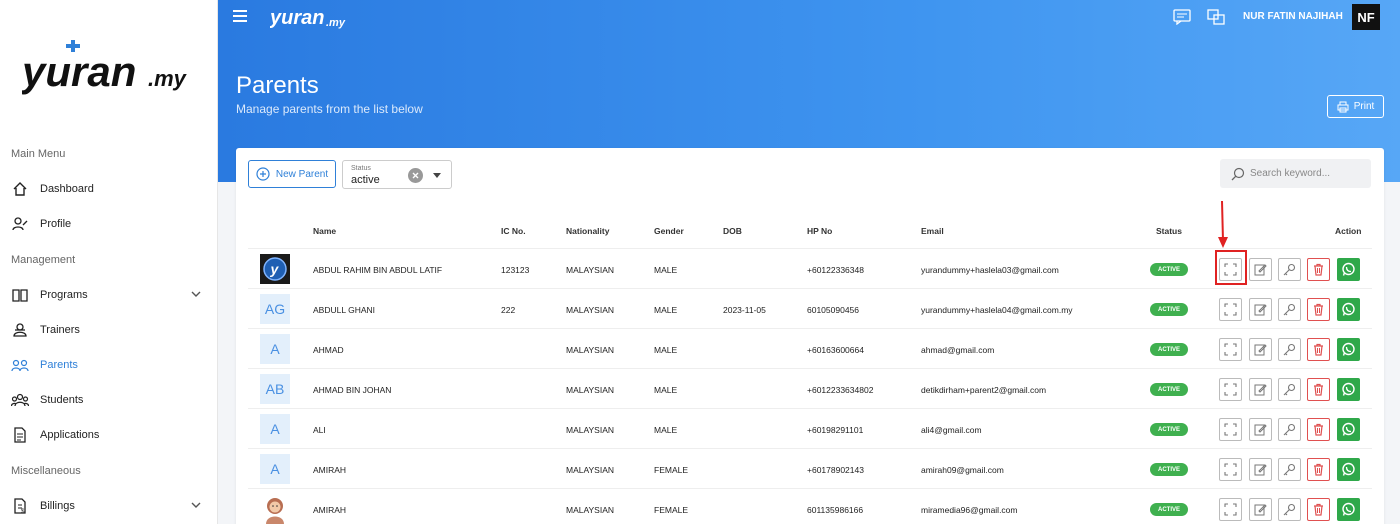 This screenshot has width=1400, height=524. What do you see at coordinates (56, 224) in the screenshot?
I see `sidebar-item-label: Profile` at bounding box center [56, 224].